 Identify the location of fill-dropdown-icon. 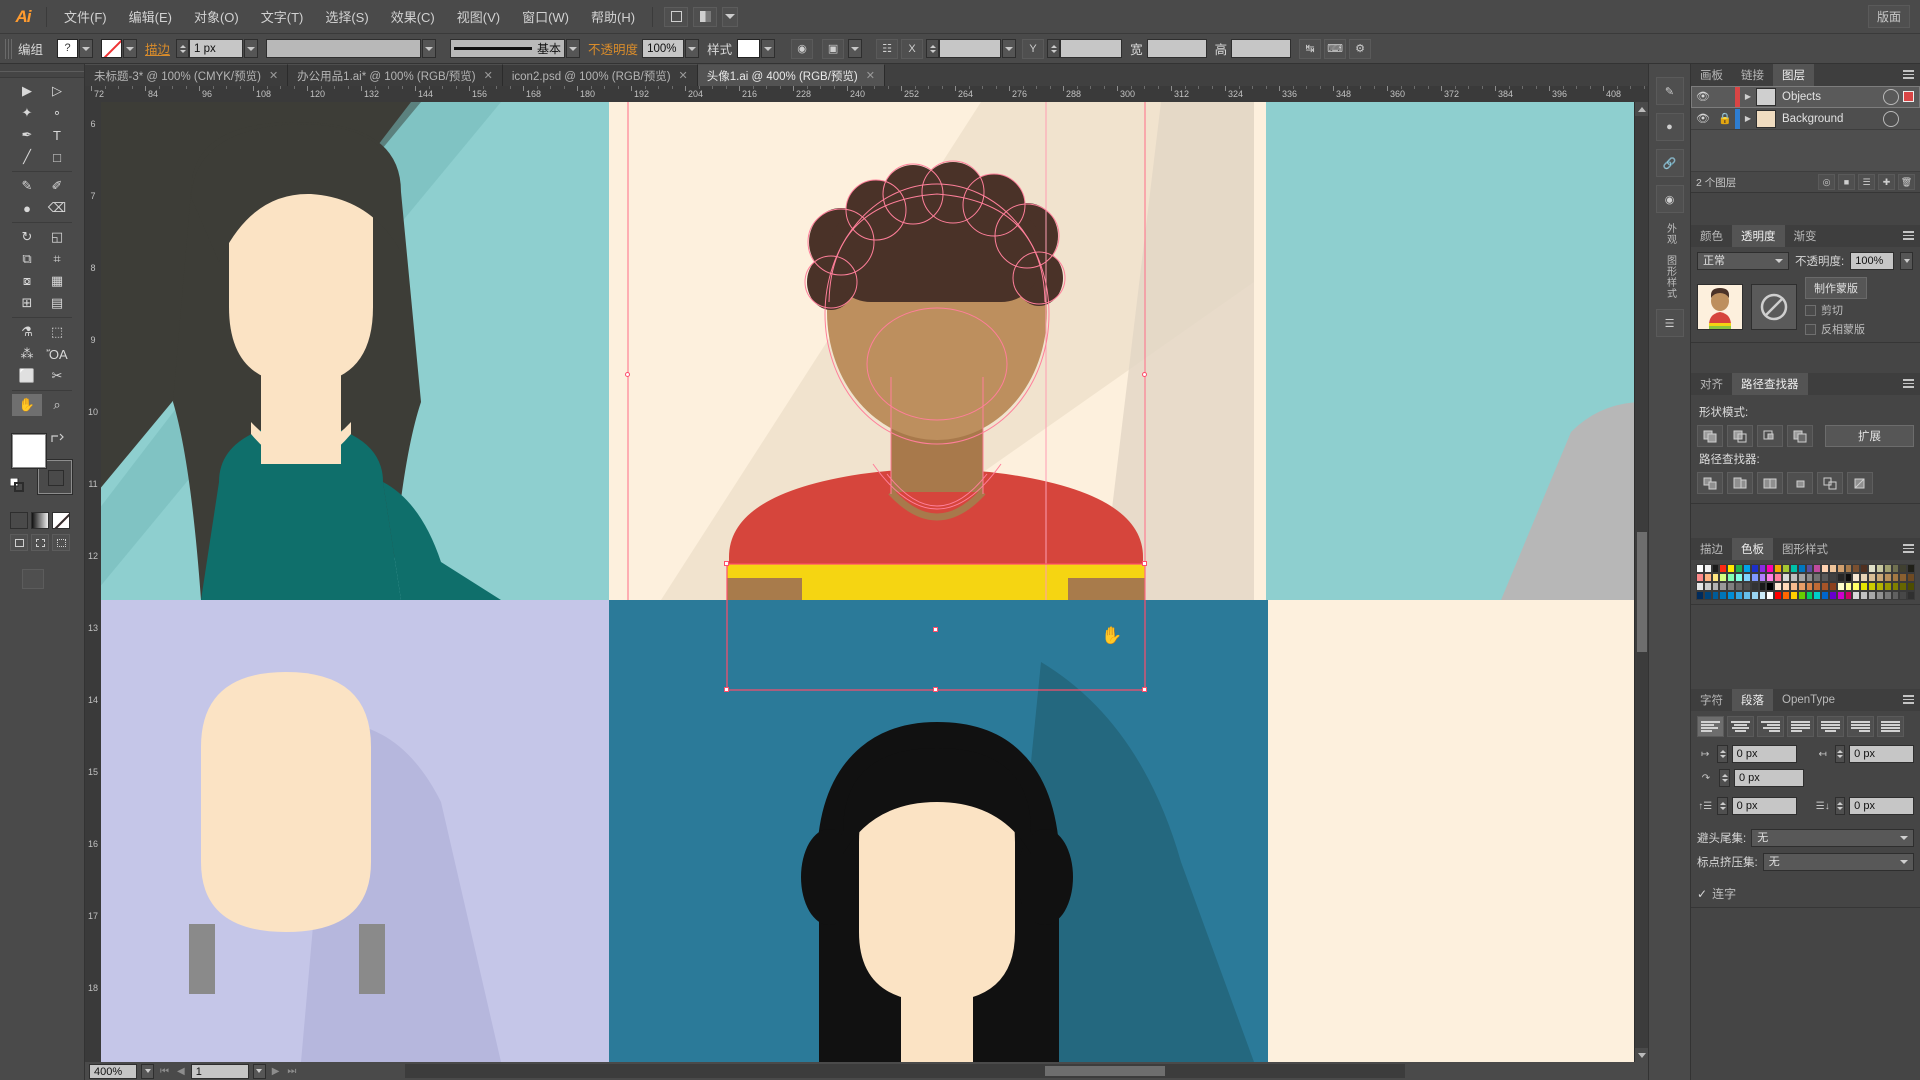
(86, 48).